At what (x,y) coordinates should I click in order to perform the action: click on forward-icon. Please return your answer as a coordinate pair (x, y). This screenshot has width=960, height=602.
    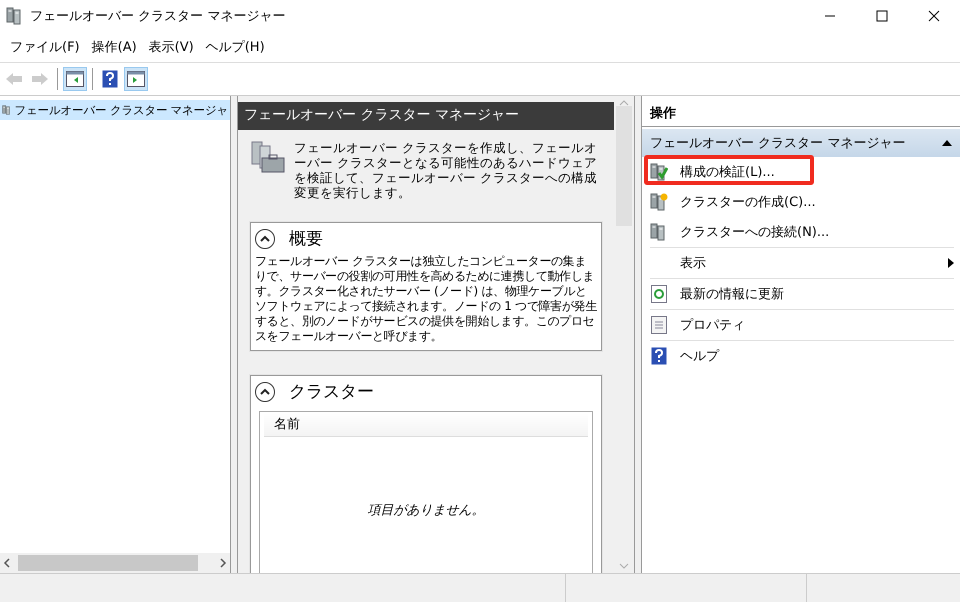
    Looking at the image, I should click on (40, 79).